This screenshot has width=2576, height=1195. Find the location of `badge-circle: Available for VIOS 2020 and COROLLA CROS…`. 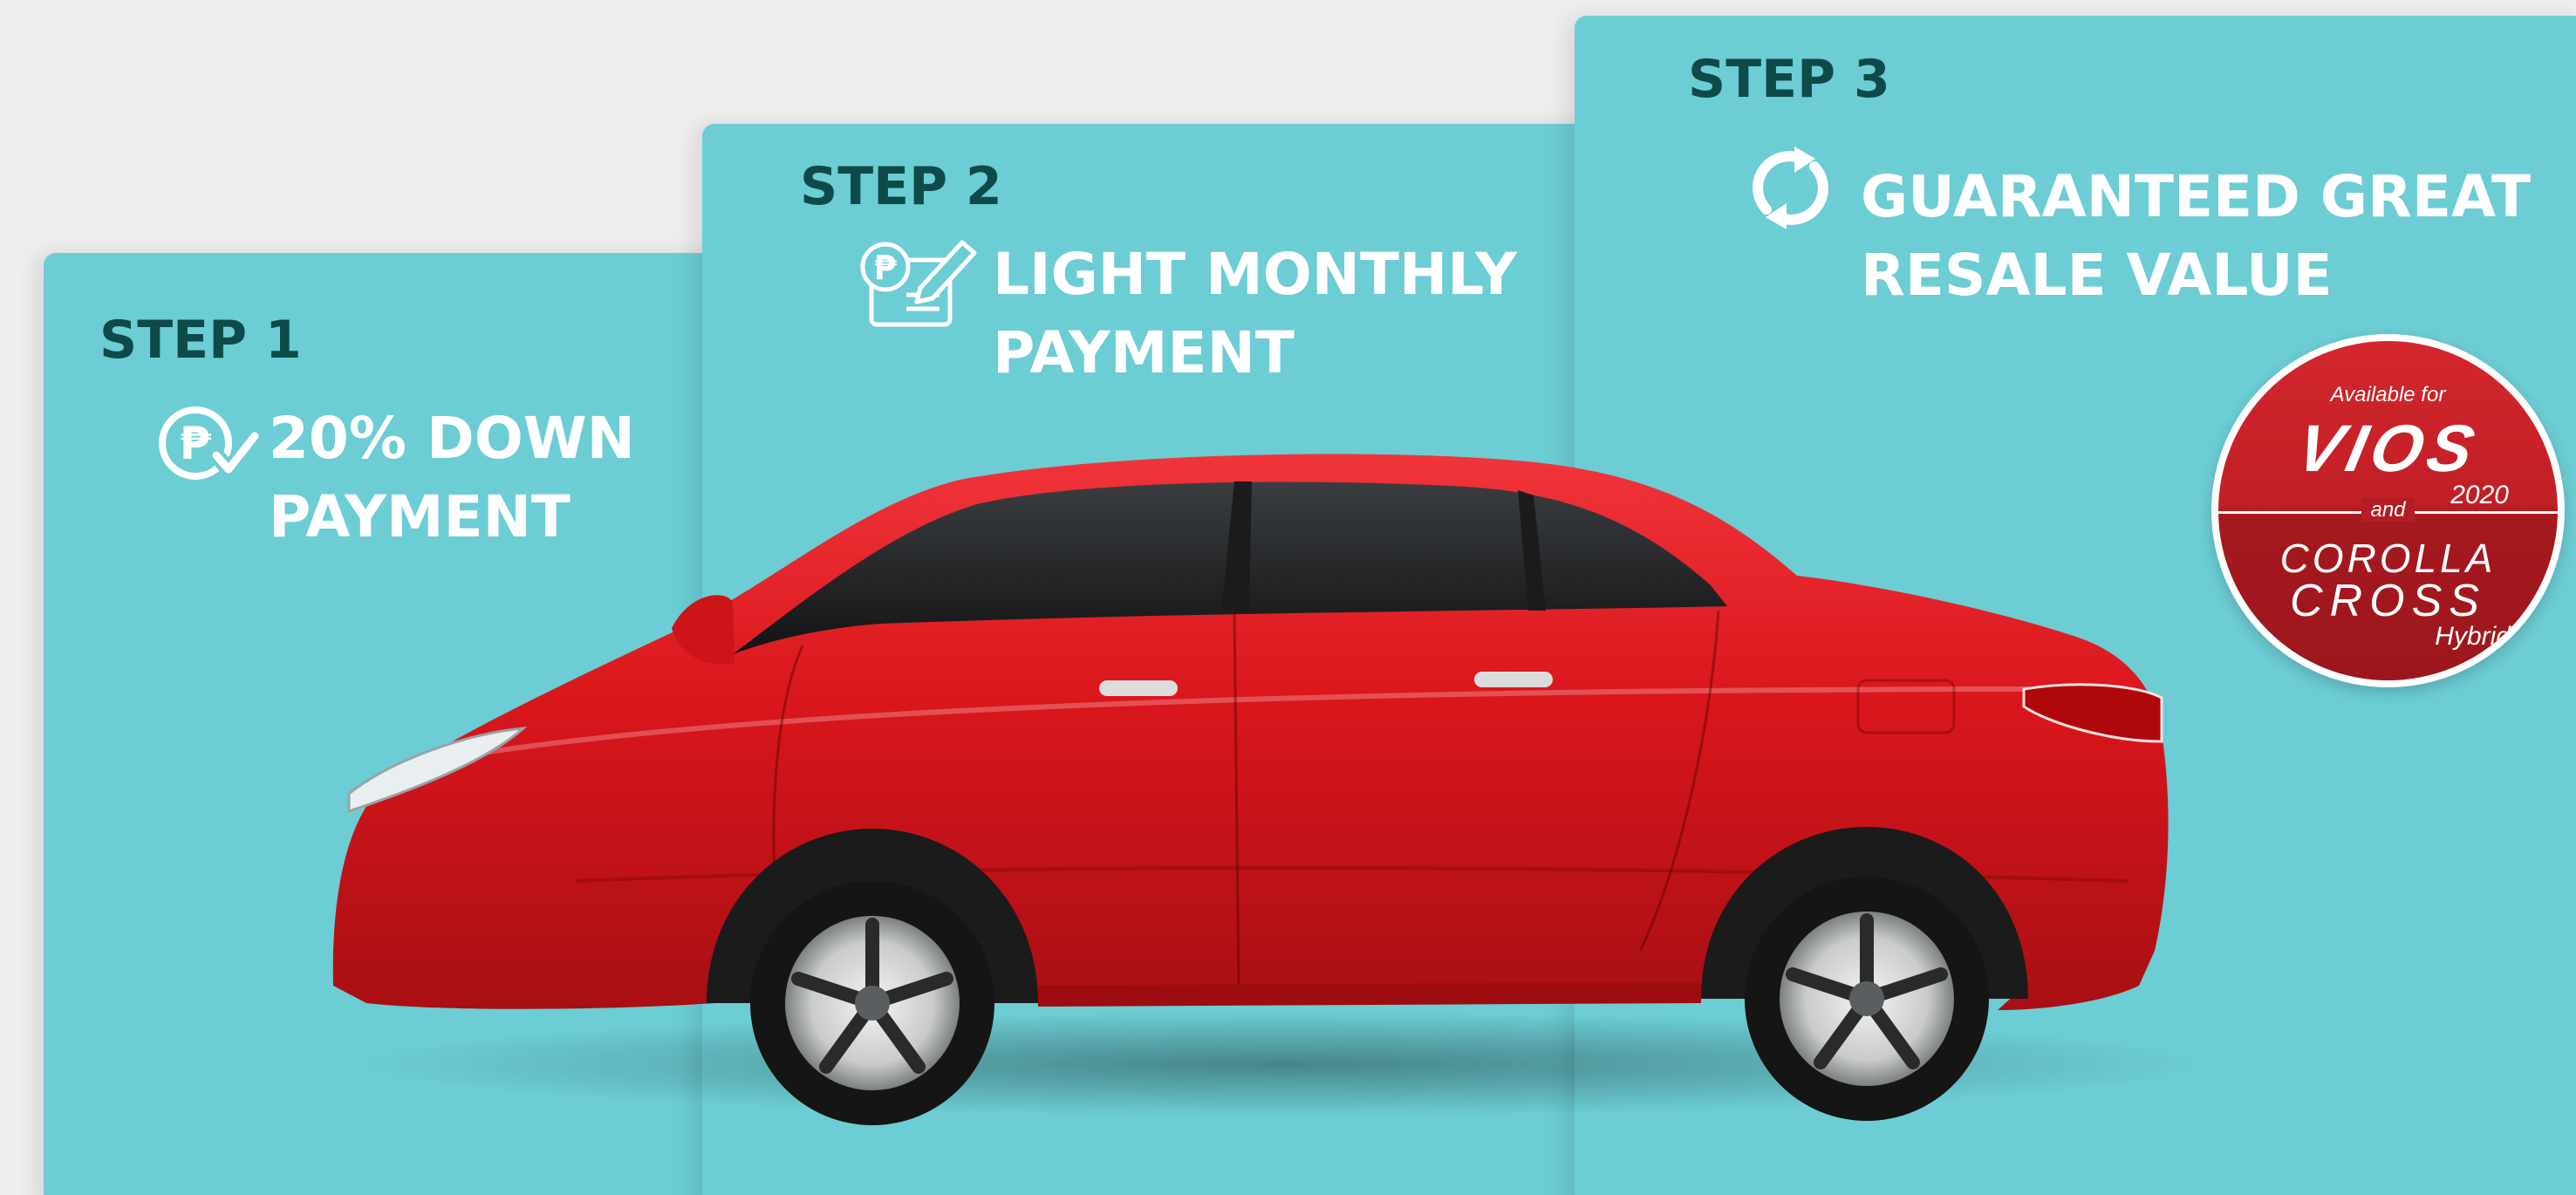

badge-circle: Available for VIOS 2020 and COROLLA CROS… is located at coordinates (2388, 510).